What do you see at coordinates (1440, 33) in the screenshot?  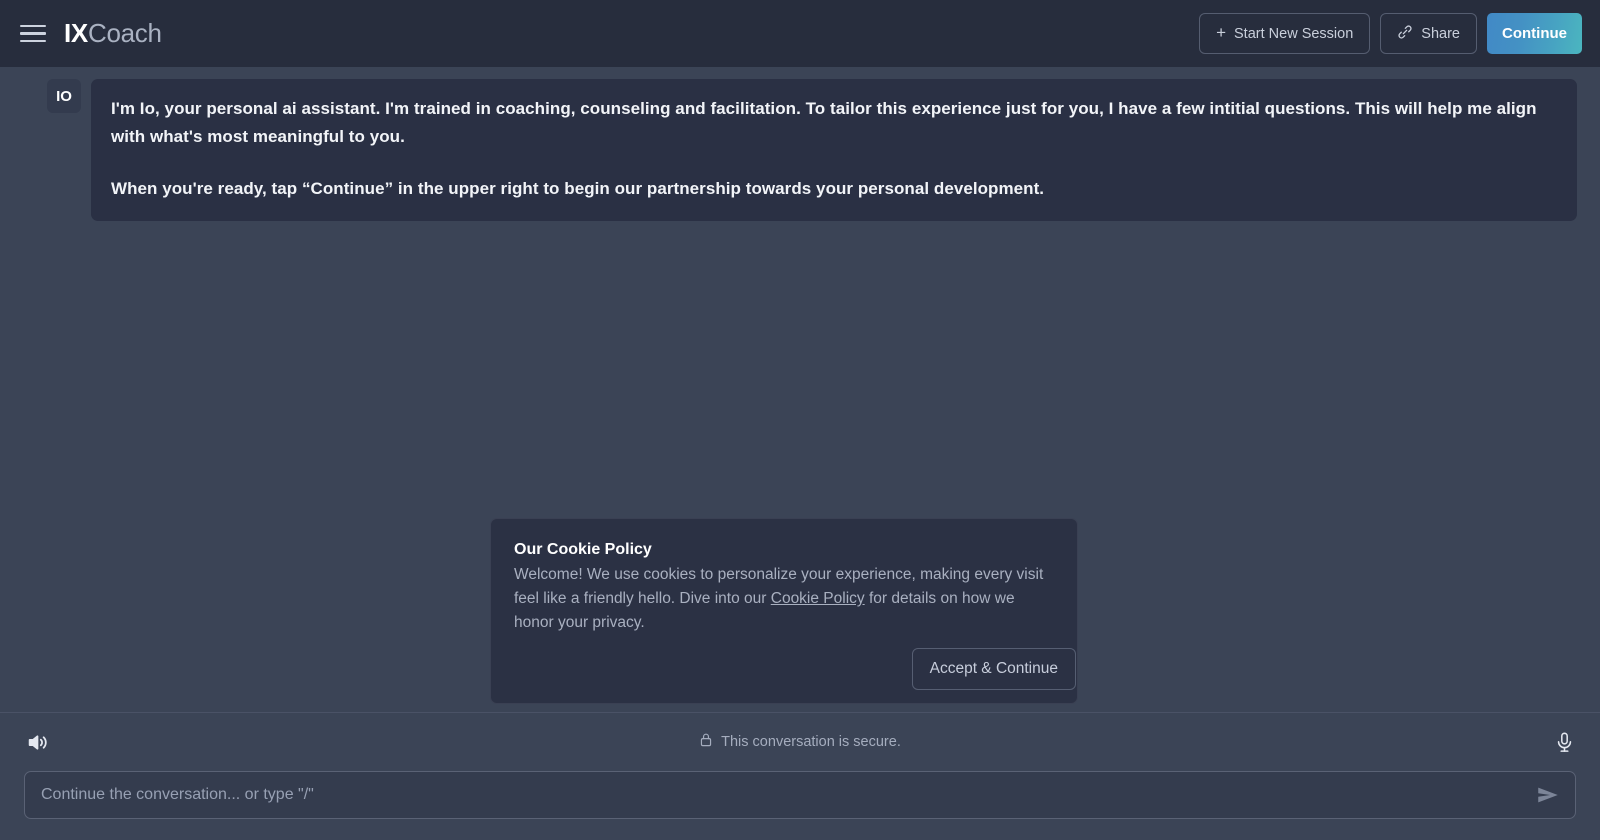 I see `share-label: Share` at bounding box center [1440, 33].